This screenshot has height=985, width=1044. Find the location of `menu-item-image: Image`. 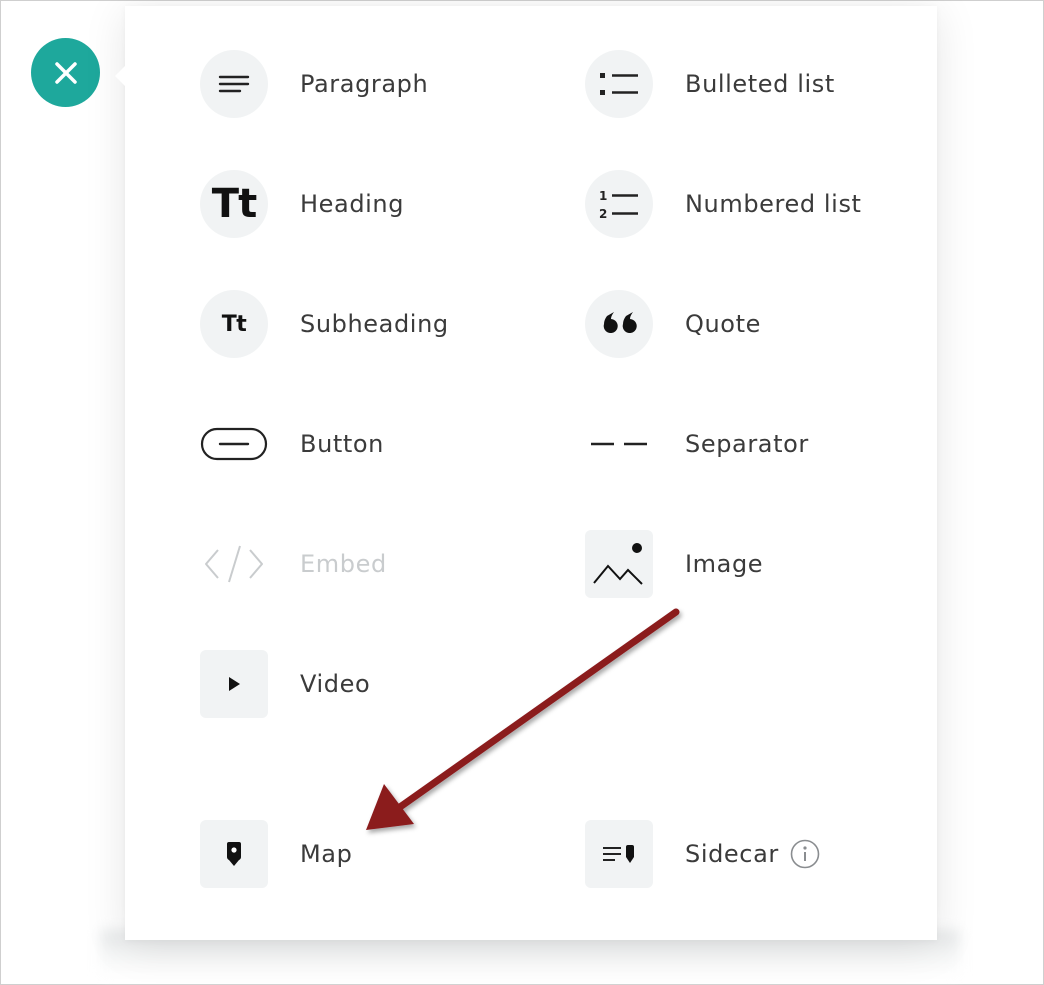

menu-item-image: Image is located at coordinates (674, 564).